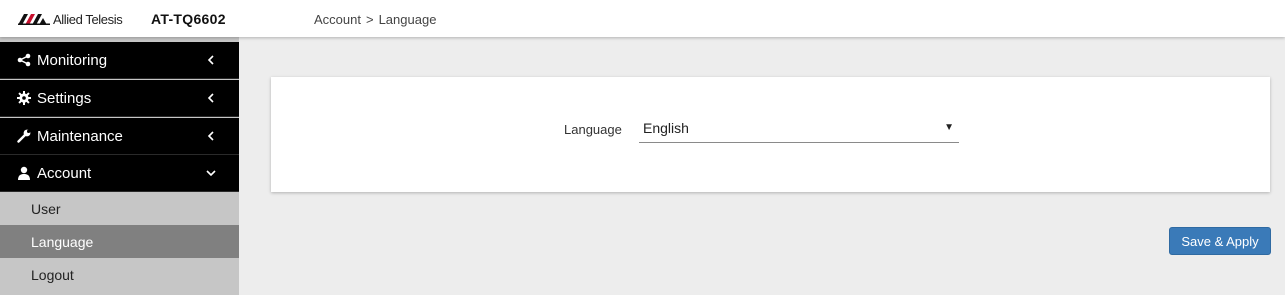  What do you see at coordinates (64, 98) in the screenshot?
I see `sidebar-item-label: Settings` at bounding box center [64, 98].